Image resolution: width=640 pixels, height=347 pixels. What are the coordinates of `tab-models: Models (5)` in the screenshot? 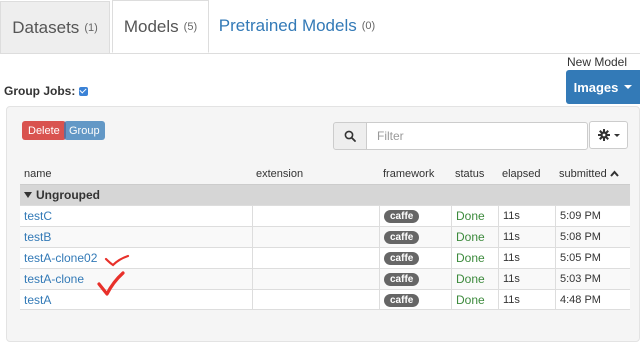 It's located at (160, 26).